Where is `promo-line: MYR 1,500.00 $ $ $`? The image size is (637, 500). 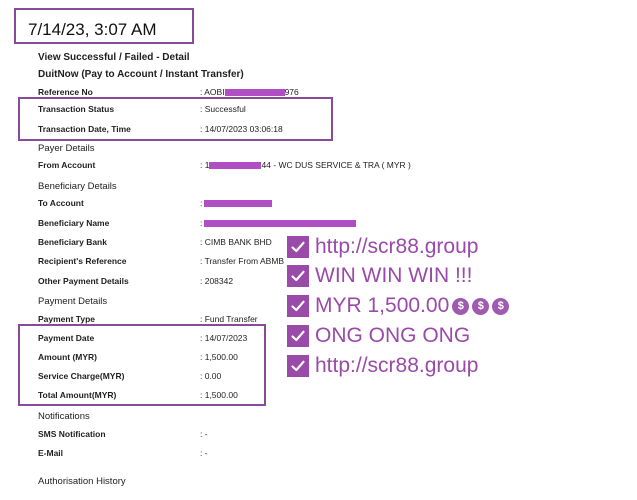 promo-line: MYR 1,500.00 $ $ $ is located at coordinates (398, 306).